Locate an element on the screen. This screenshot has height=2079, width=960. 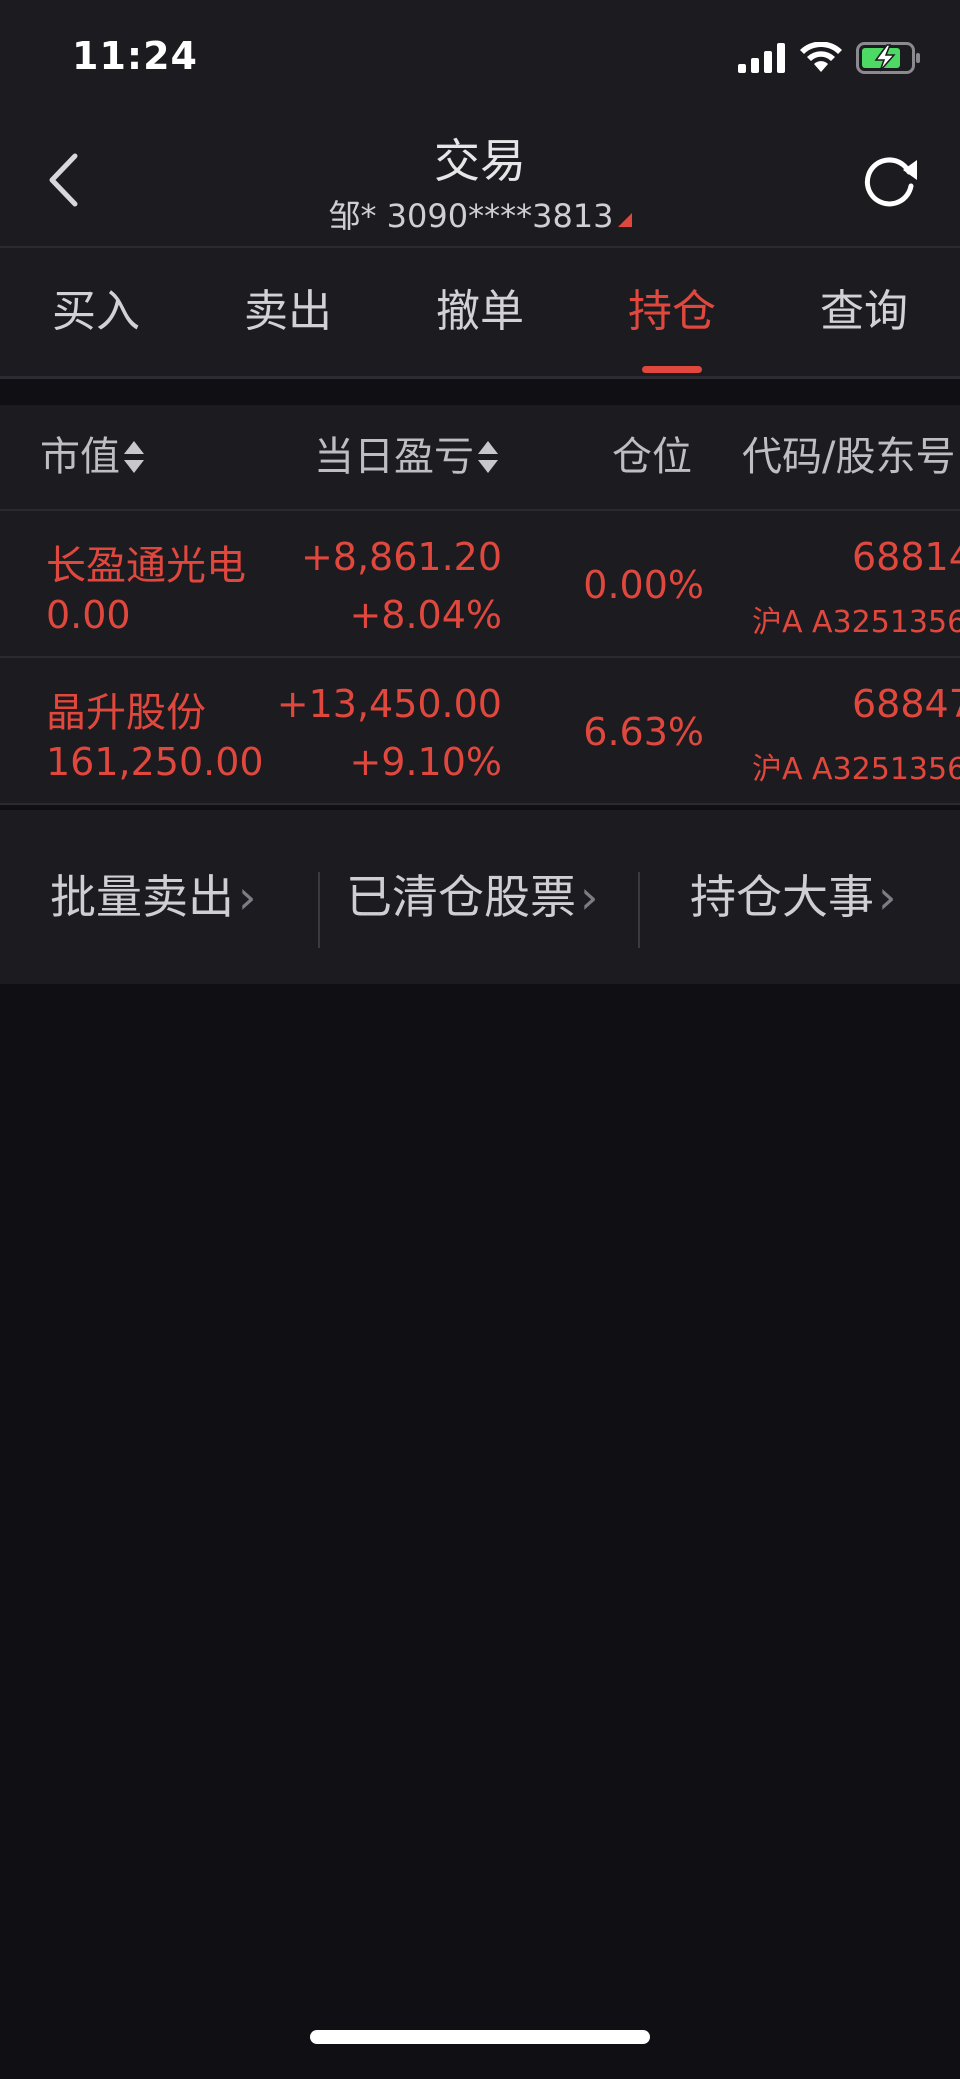
refresh-icon is located at coordinates (890, 182).